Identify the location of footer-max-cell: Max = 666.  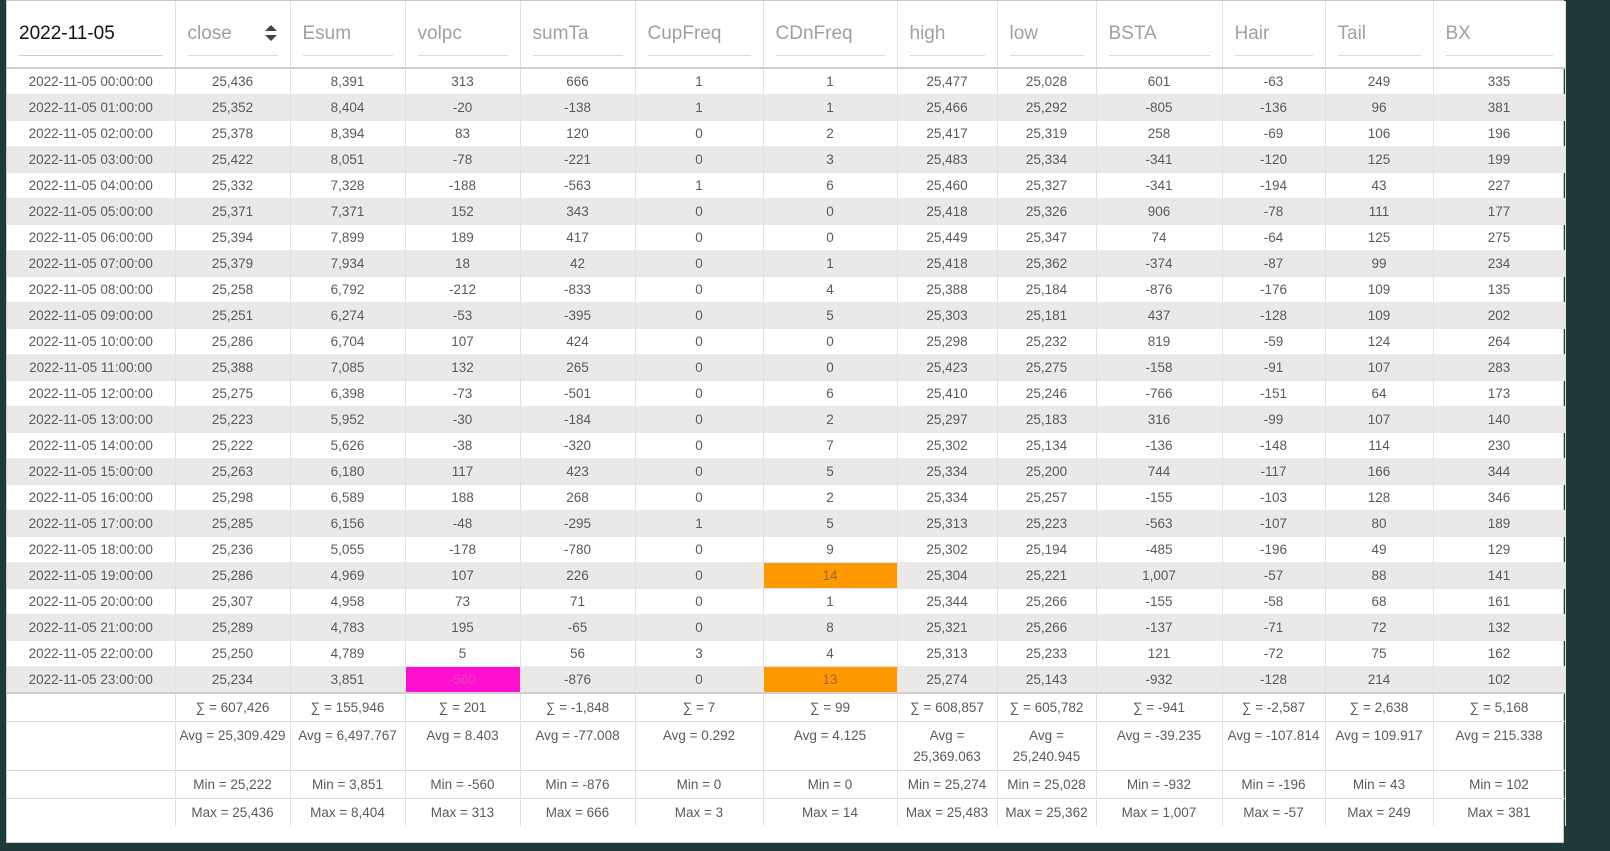
(578, 812).